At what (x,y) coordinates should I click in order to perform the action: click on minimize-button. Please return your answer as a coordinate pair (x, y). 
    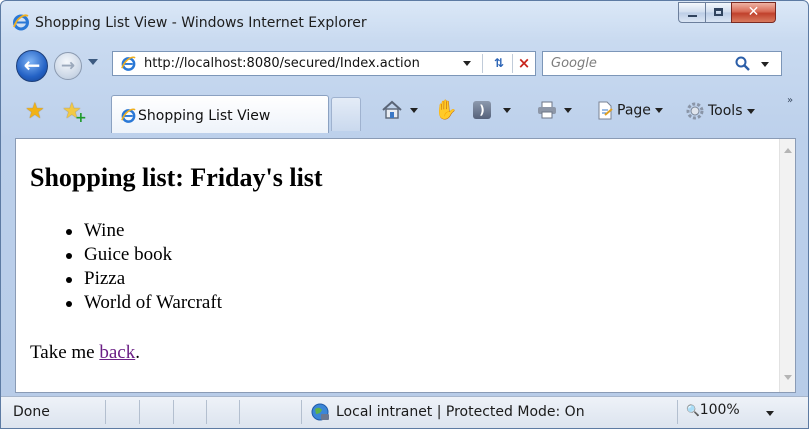
    Looking at the image, I should click on (692, 12).